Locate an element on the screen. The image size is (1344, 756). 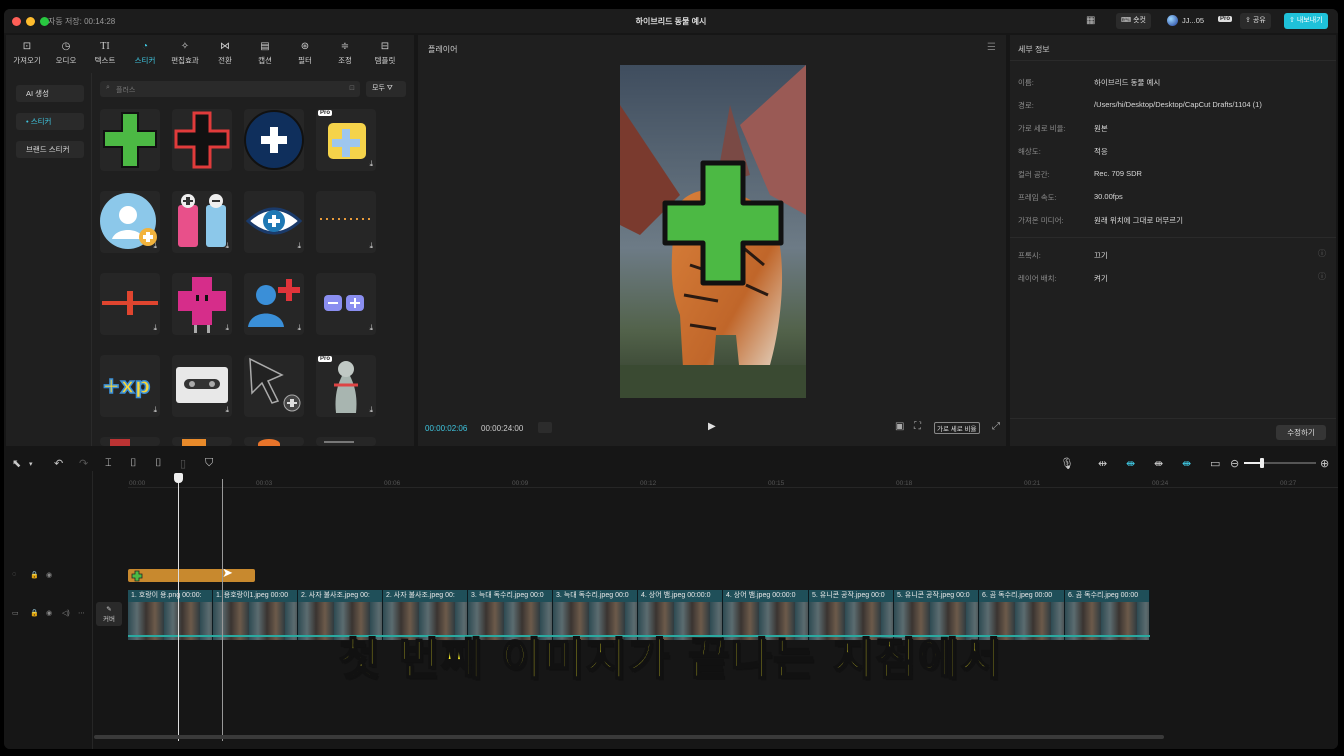
sticker-minus-plus-buttons: ⤓ is located at coordinates (346, 304).